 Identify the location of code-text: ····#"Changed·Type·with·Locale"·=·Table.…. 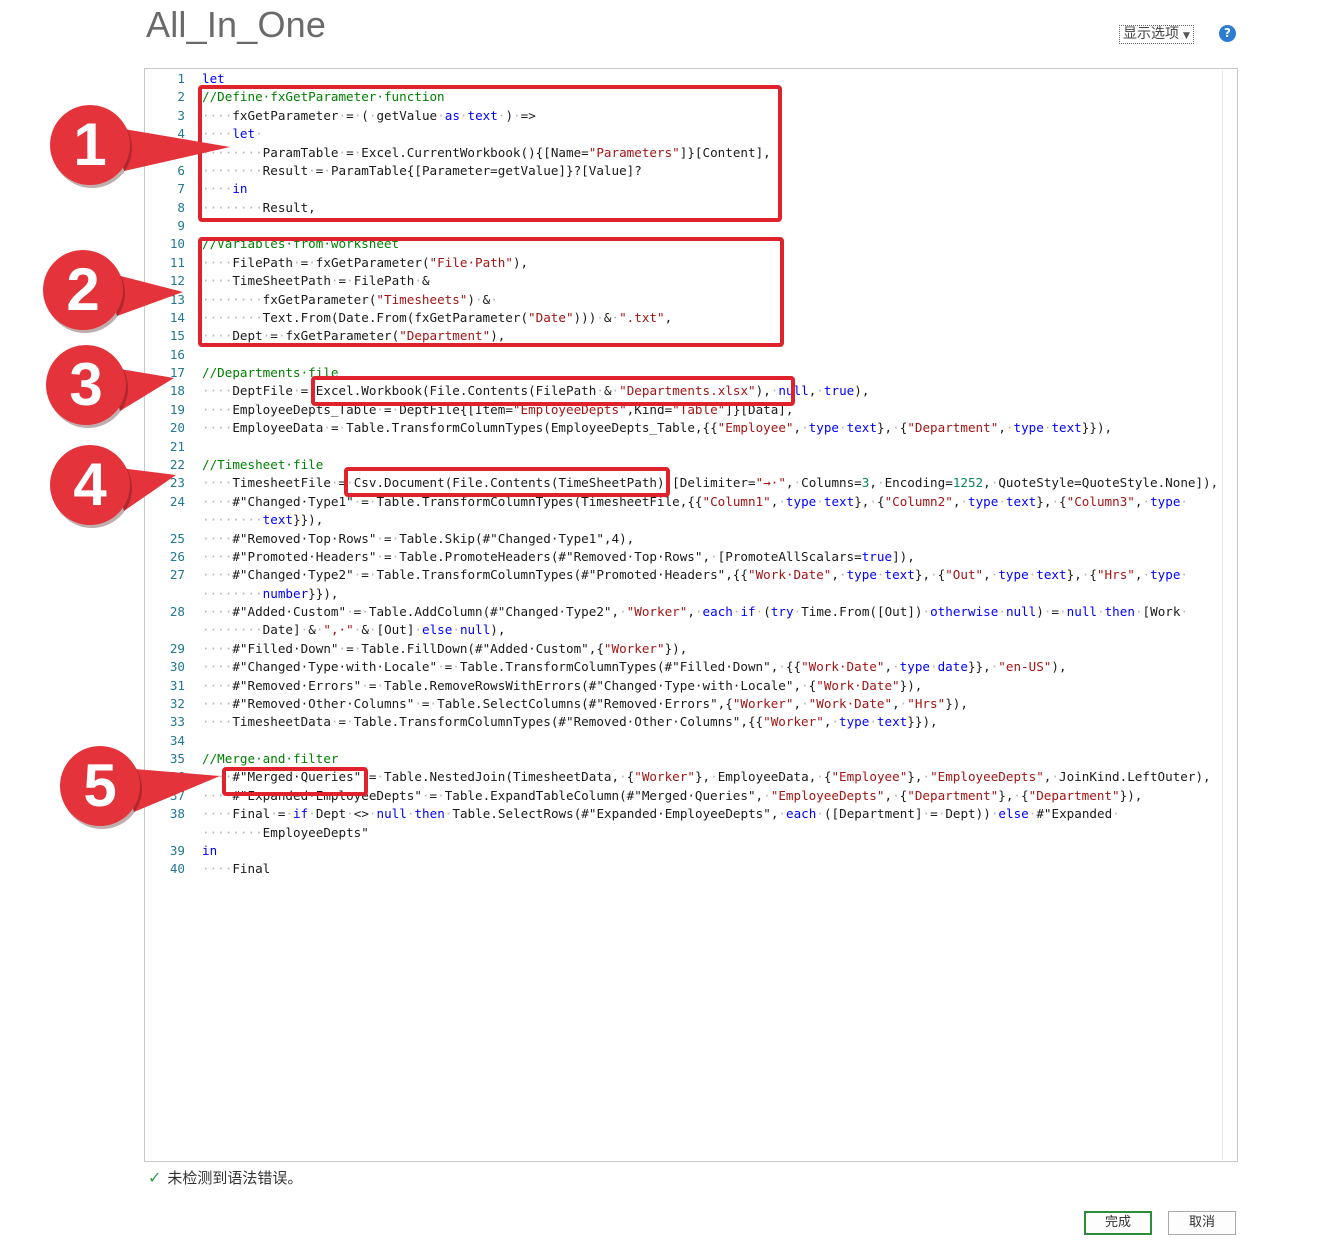
(712, 667).